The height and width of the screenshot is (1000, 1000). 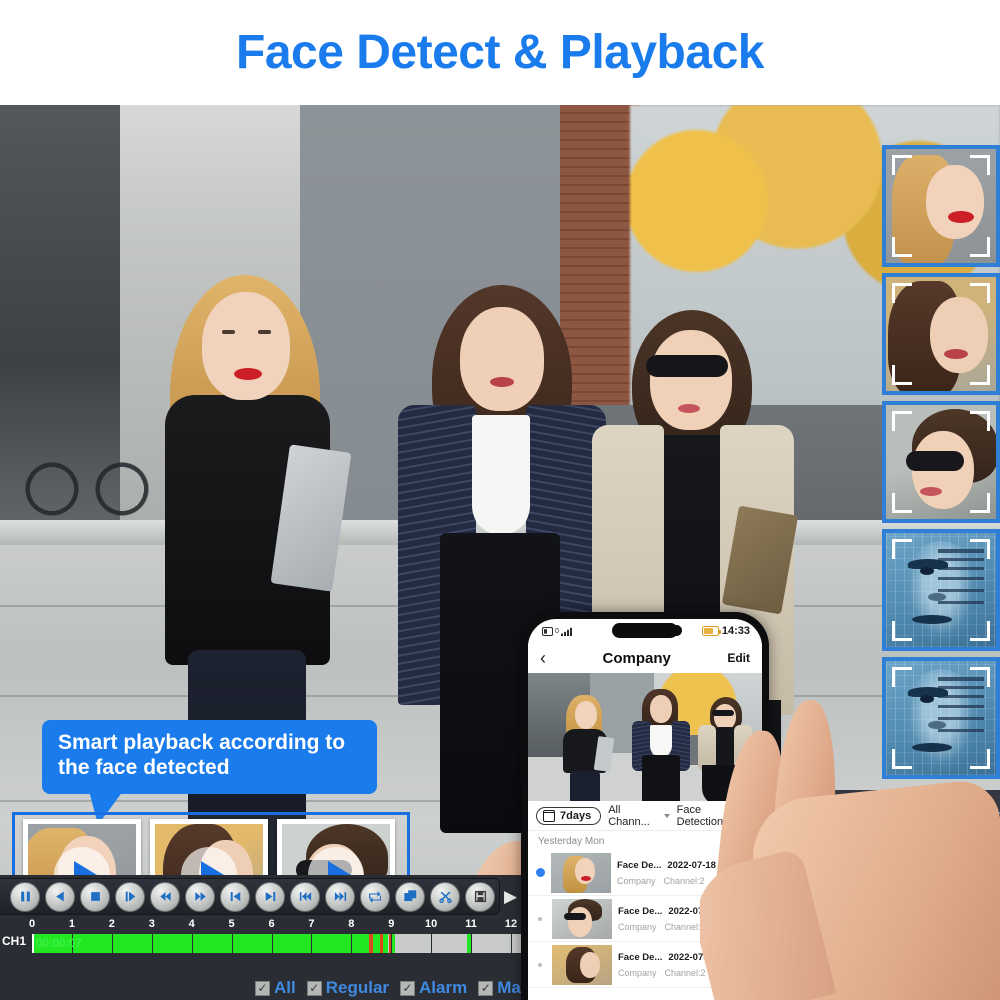 I want to click on record-type-all: ✓ All, so click(x=275, y=988).